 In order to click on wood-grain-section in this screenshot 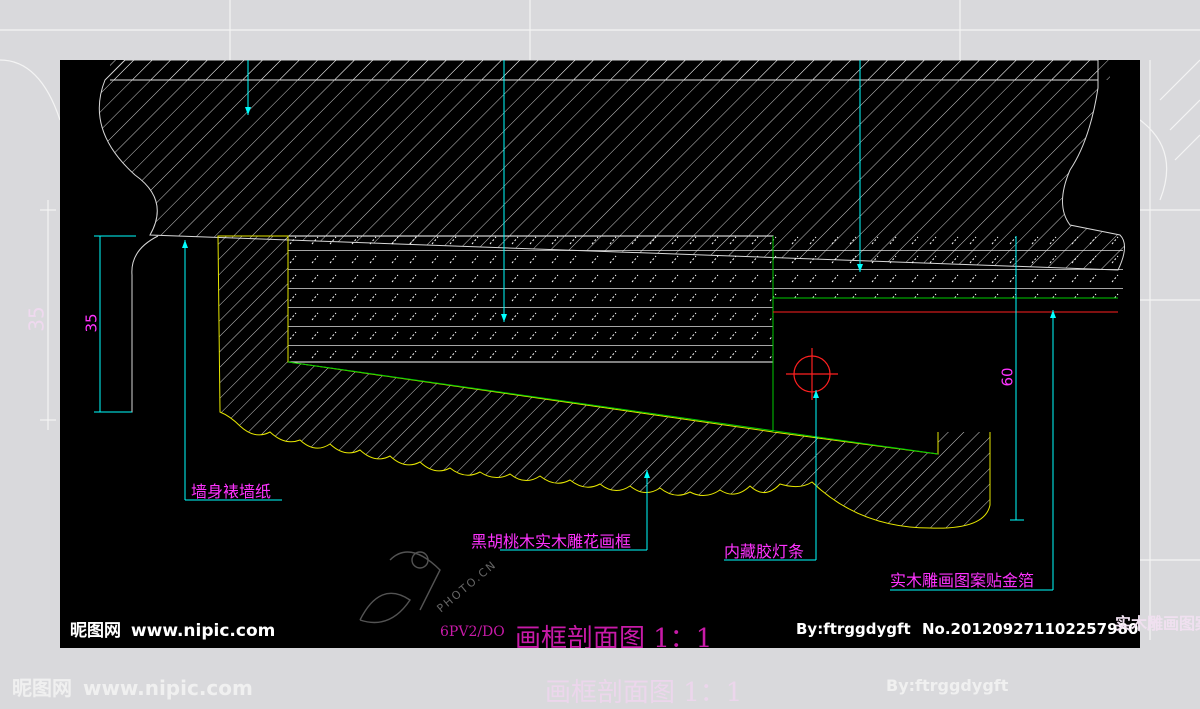, I will do `click(530, 299)`.